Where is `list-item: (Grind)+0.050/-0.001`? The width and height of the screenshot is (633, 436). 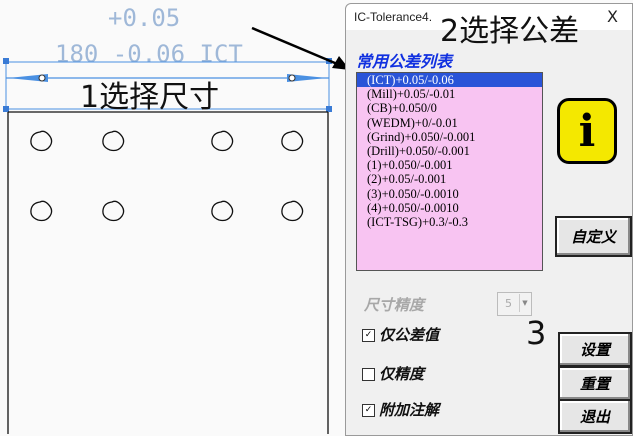 list-item: (Grind)+0.050/-0.001 is located at coordinates (449, 137).